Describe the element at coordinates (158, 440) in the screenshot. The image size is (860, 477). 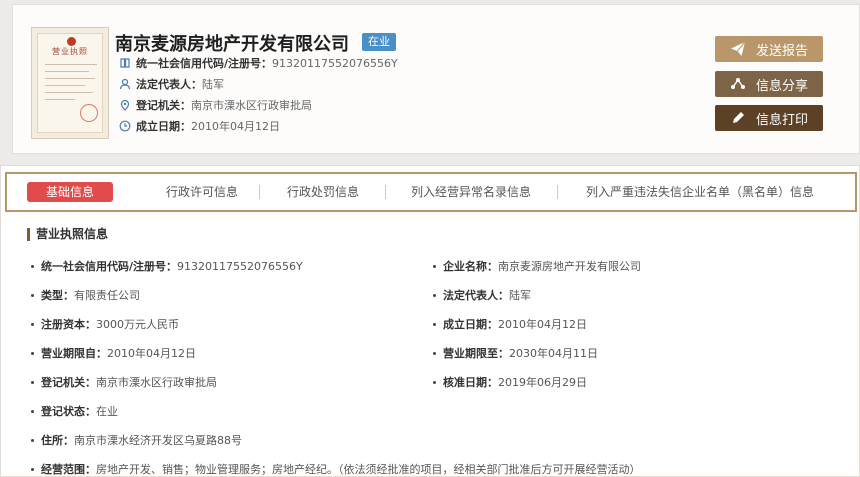
I see `field-value: 南京市溧水经济开发区乌夏路88号` at that location.